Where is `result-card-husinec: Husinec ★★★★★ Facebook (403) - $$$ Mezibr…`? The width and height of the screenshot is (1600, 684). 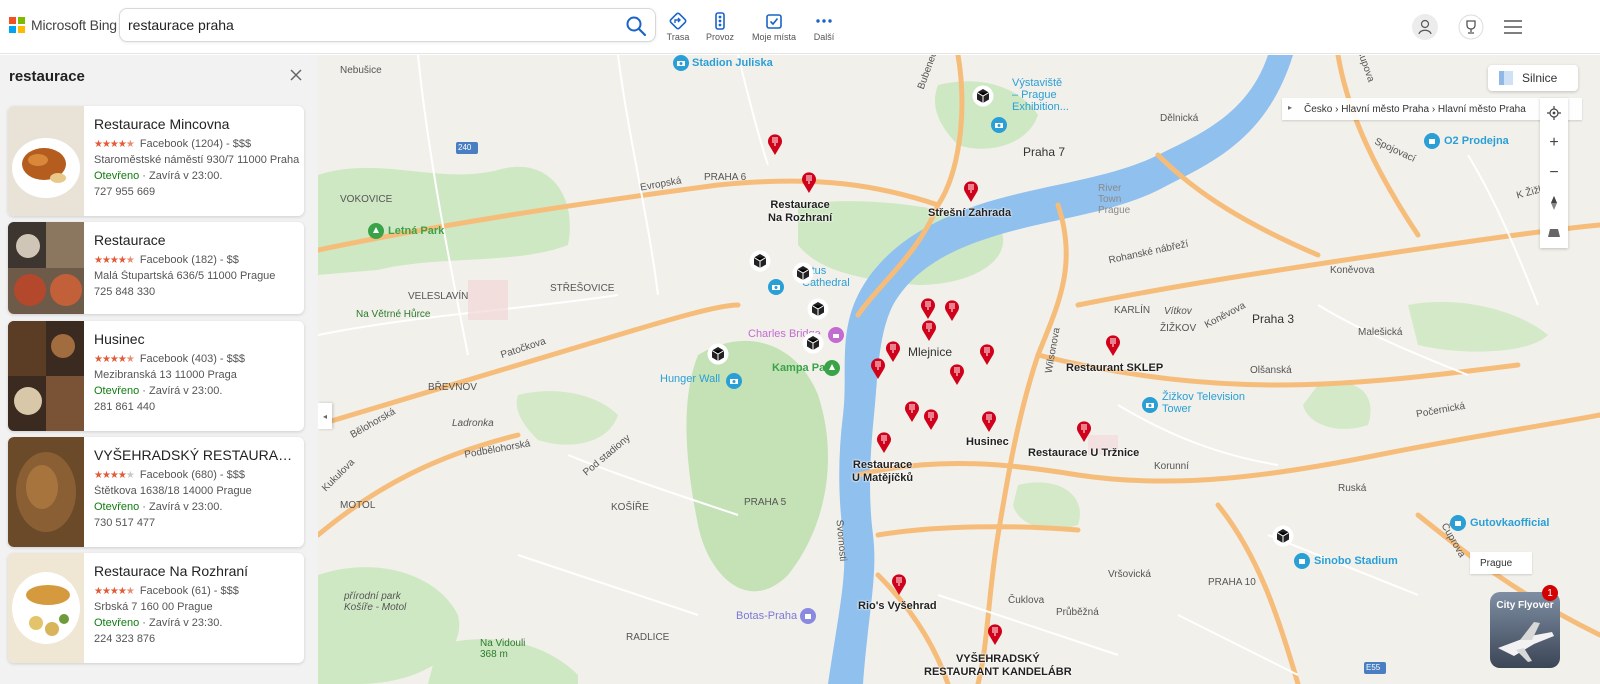 result-card-husinec: Husinec ★★★★★ Facebook (403) - $$$ Mezibr… is located at coordinates (156, 376).